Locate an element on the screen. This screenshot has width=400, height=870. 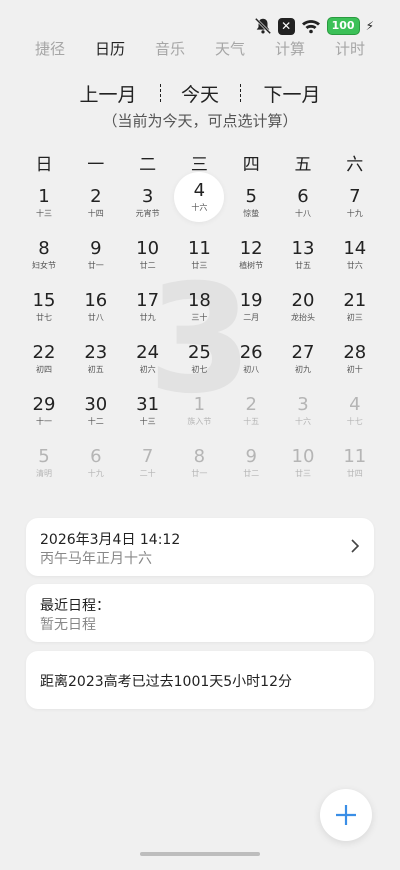
lunar-label: 十二 is located at coordinates (95, 421).